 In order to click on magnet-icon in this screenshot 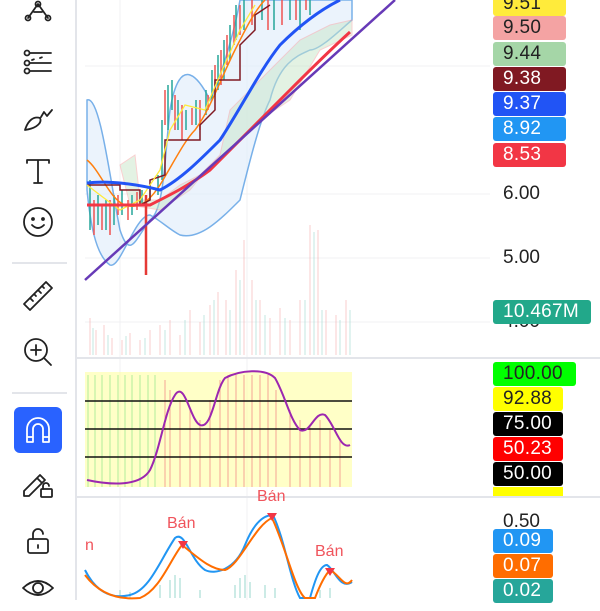, I will do `click(38, 430)`.